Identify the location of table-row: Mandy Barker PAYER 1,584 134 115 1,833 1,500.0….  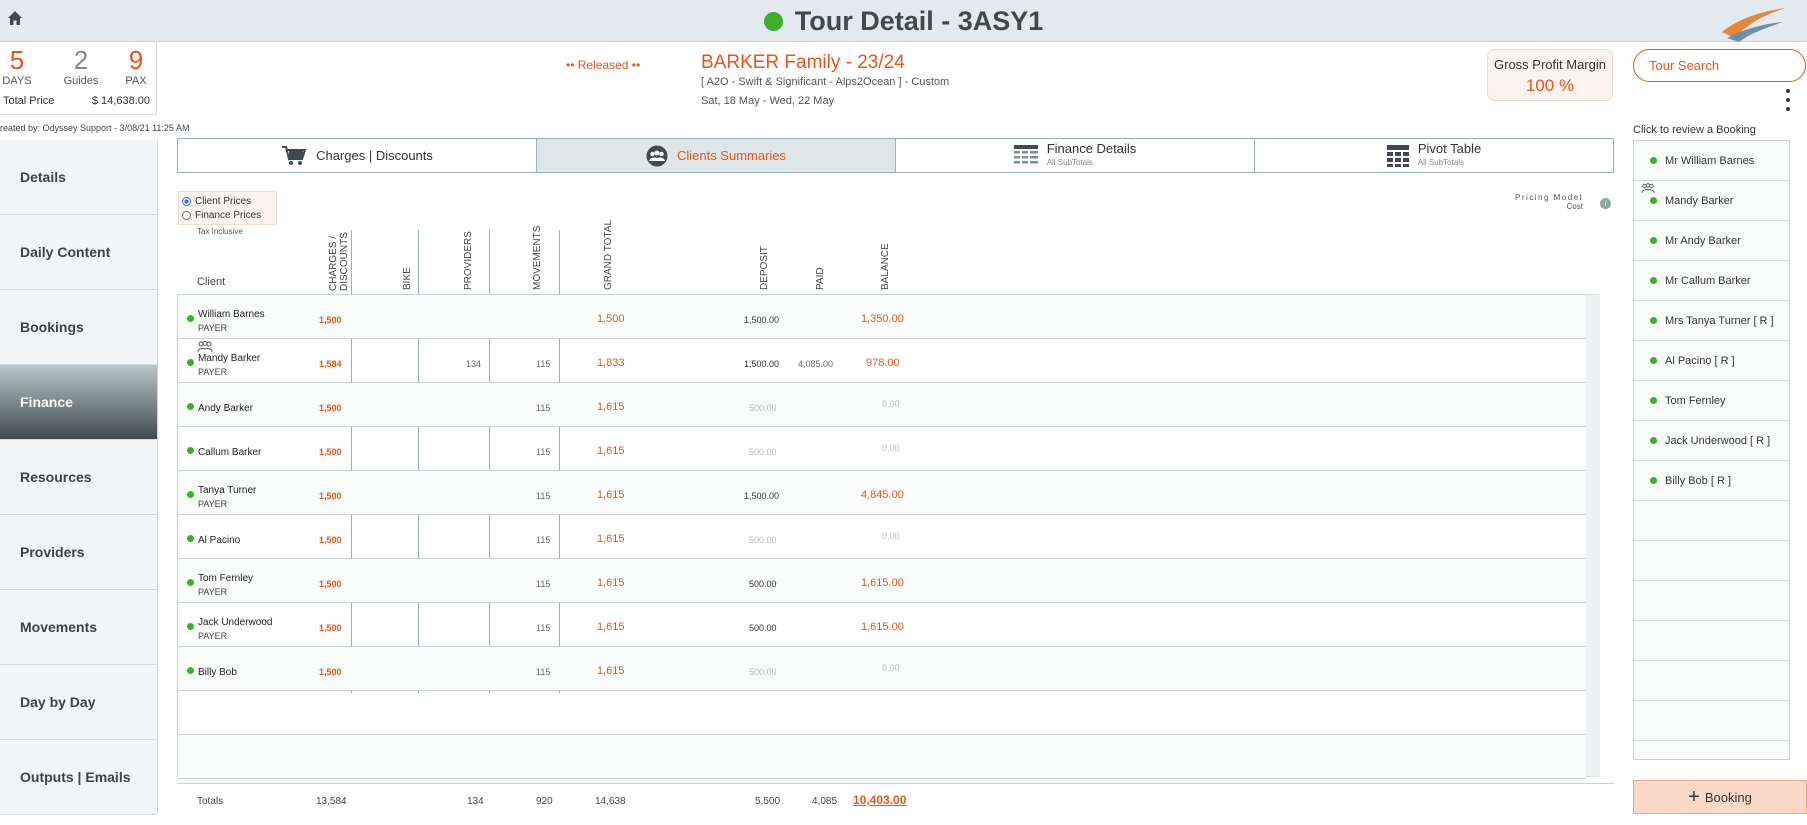
(882, 361).